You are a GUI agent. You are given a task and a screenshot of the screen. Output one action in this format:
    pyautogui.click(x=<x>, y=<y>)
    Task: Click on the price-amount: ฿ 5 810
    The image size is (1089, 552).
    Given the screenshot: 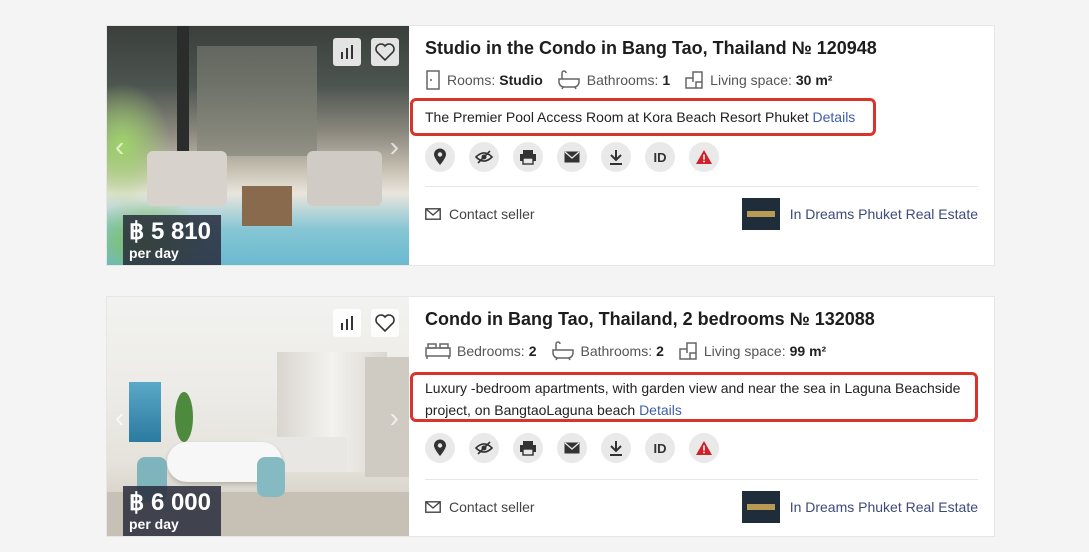 What is the action you would take?
    pyautogui.click(x=170, y=231)
    